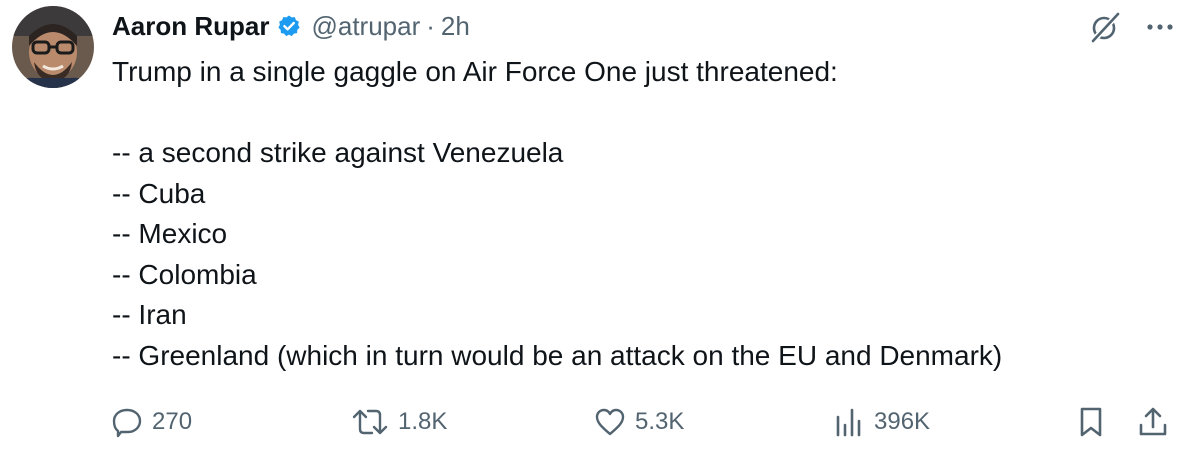 This screenshot has width=1200, height=461. What do you see at coordinates (370, 422) in the screenshot?
I see `retweet-icon` at bounding box center [370, 422].